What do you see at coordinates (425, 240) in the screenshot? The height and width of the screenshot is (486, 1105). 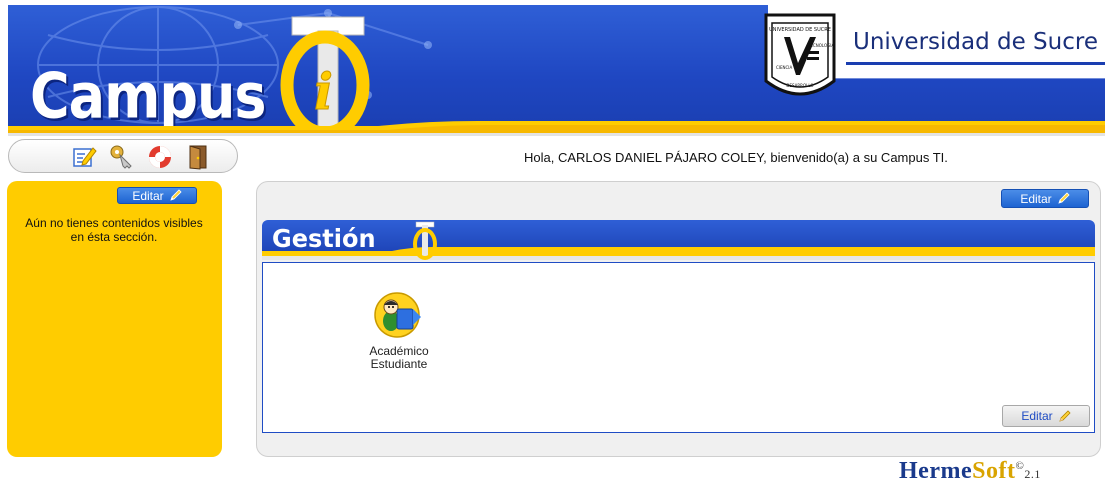 I see `section-ti-logo-icon` at bounding box center [425, 240].